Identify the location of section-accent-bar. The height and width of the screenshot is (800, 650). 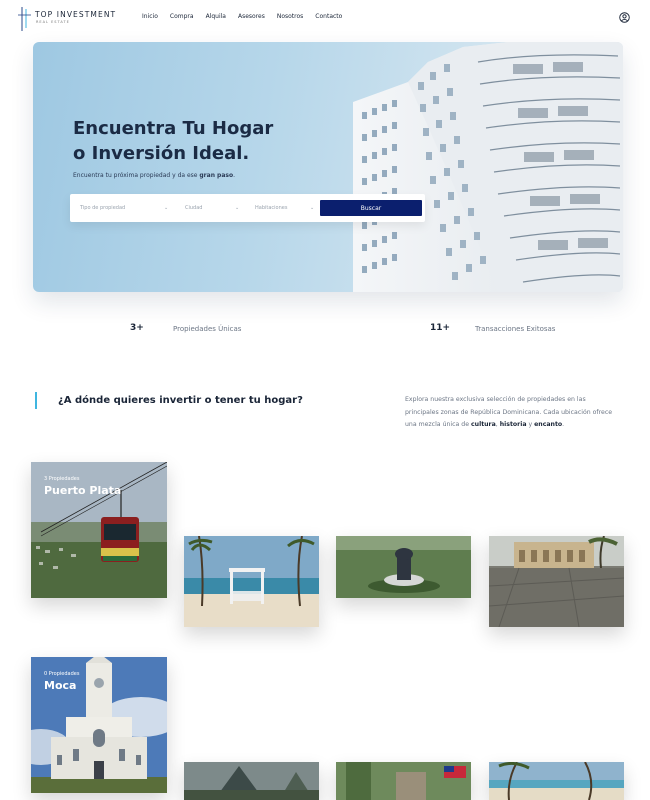
(36, 400).